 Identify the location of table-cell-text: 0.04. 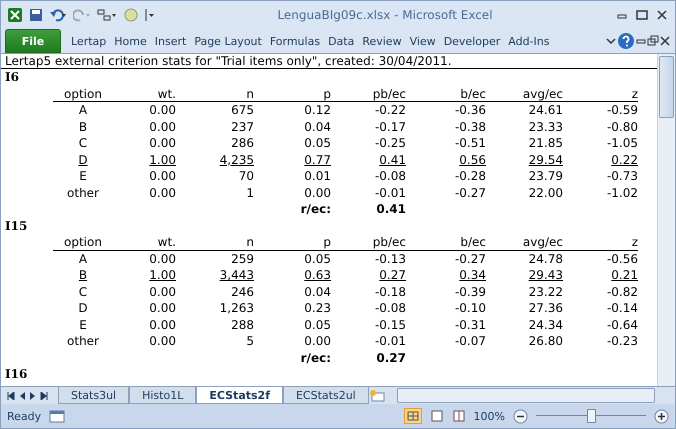
(317, 126).